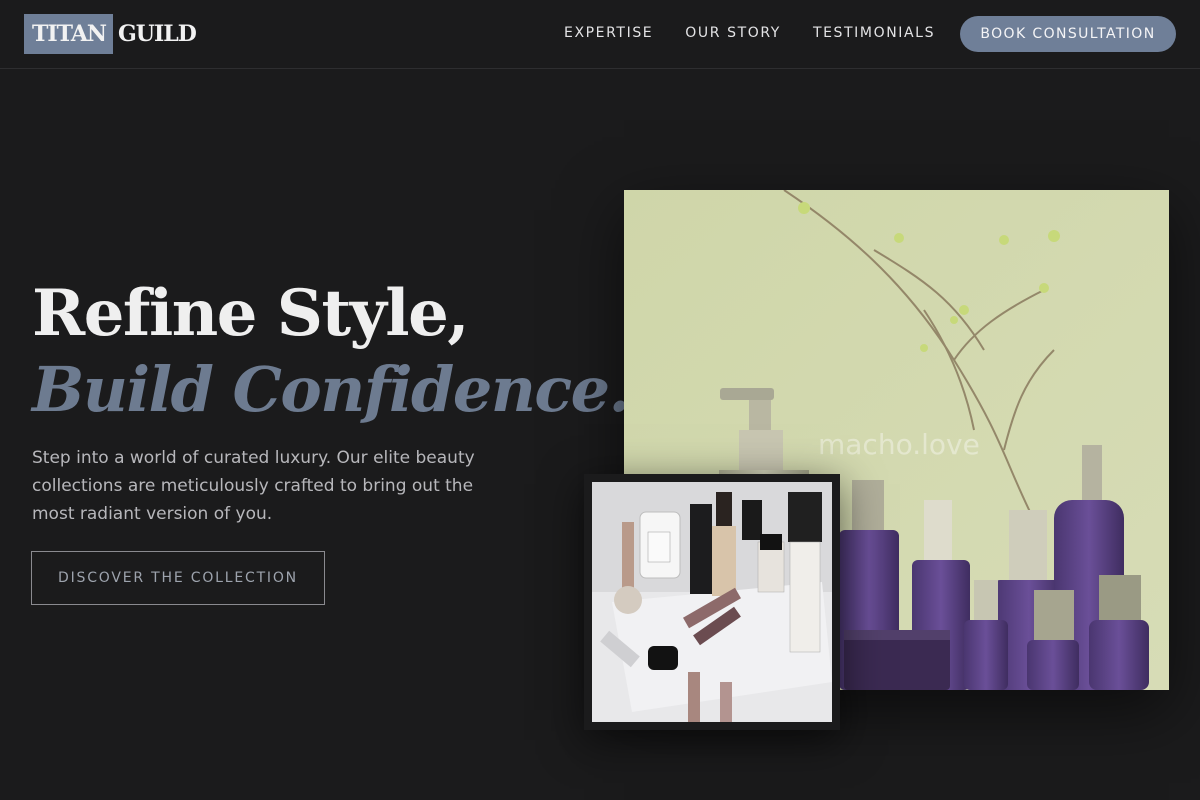 This screenshot has width=1200, height=800. Describe the element at coordinates (157, 34) in the screenshot. I see `logo-rest-text: GUILD` at that location.